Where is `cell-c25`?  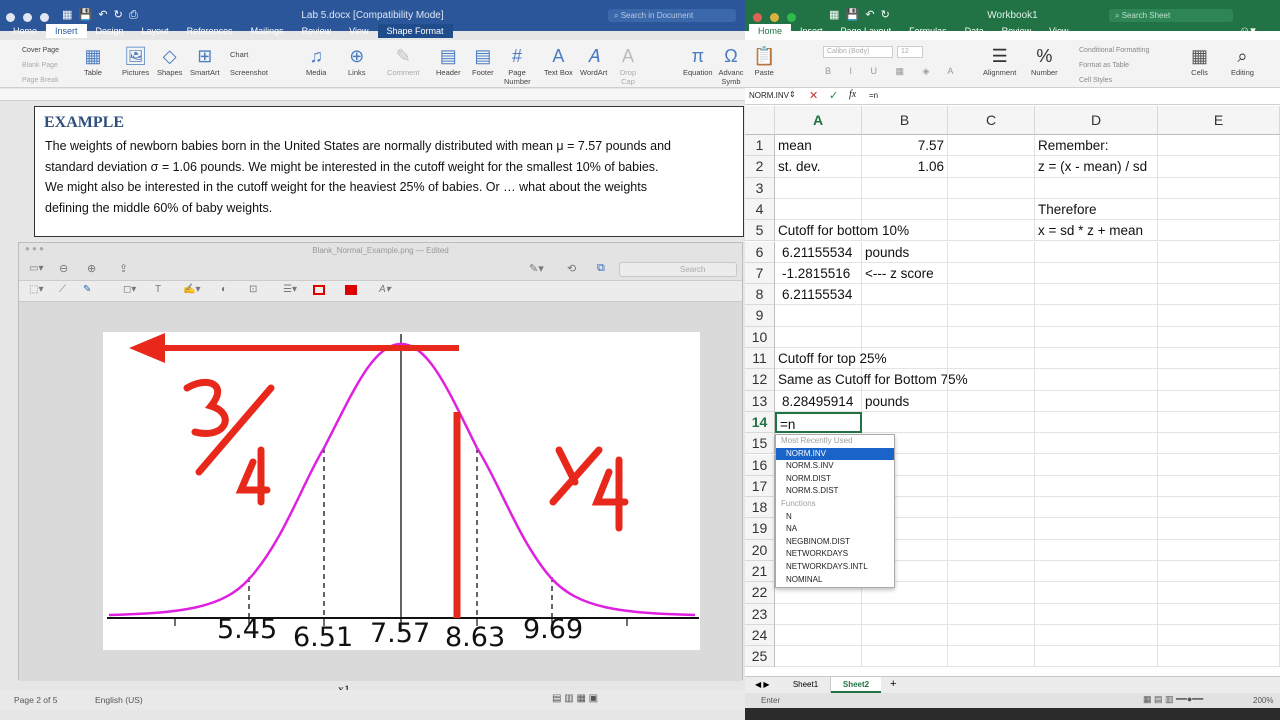
cell-c25 is located at coordinates (991, 657).